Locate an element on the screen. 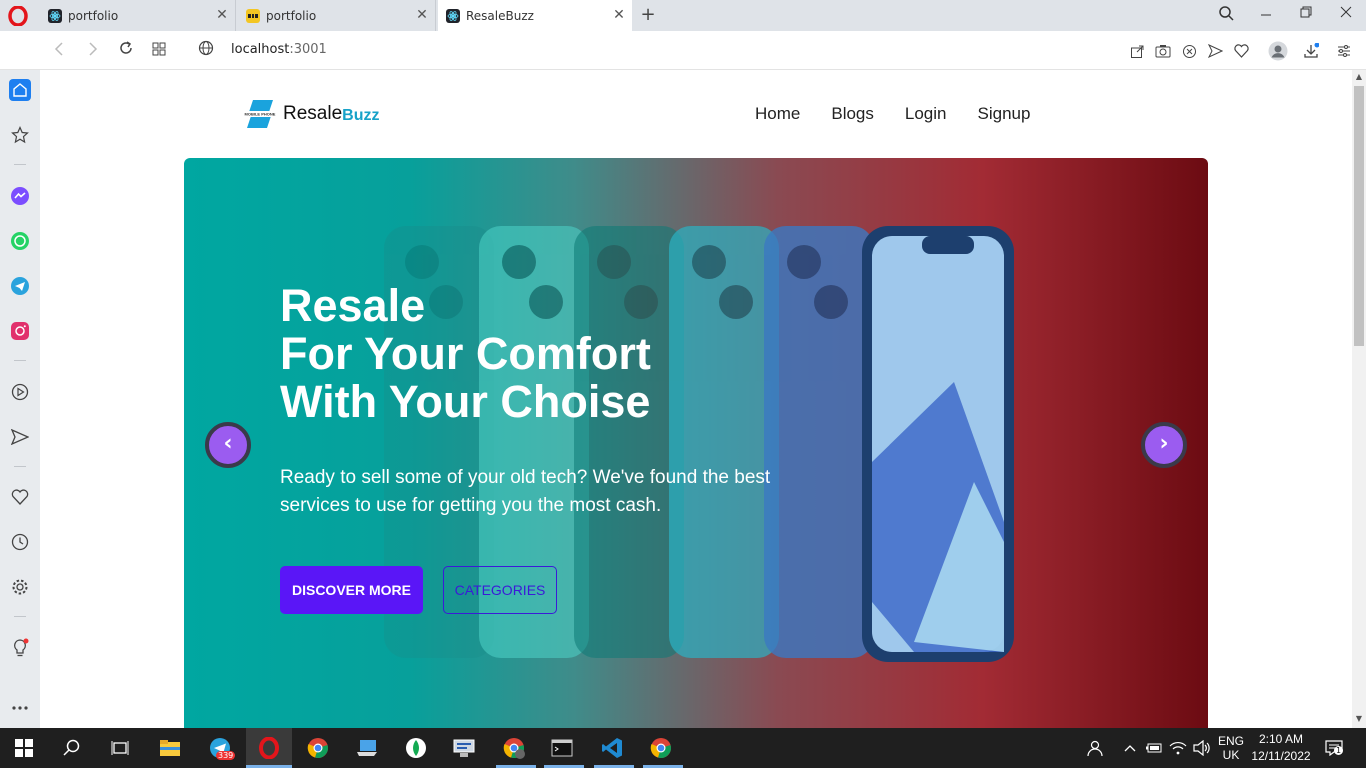  send-icon is located at coordinates (1215, 51).